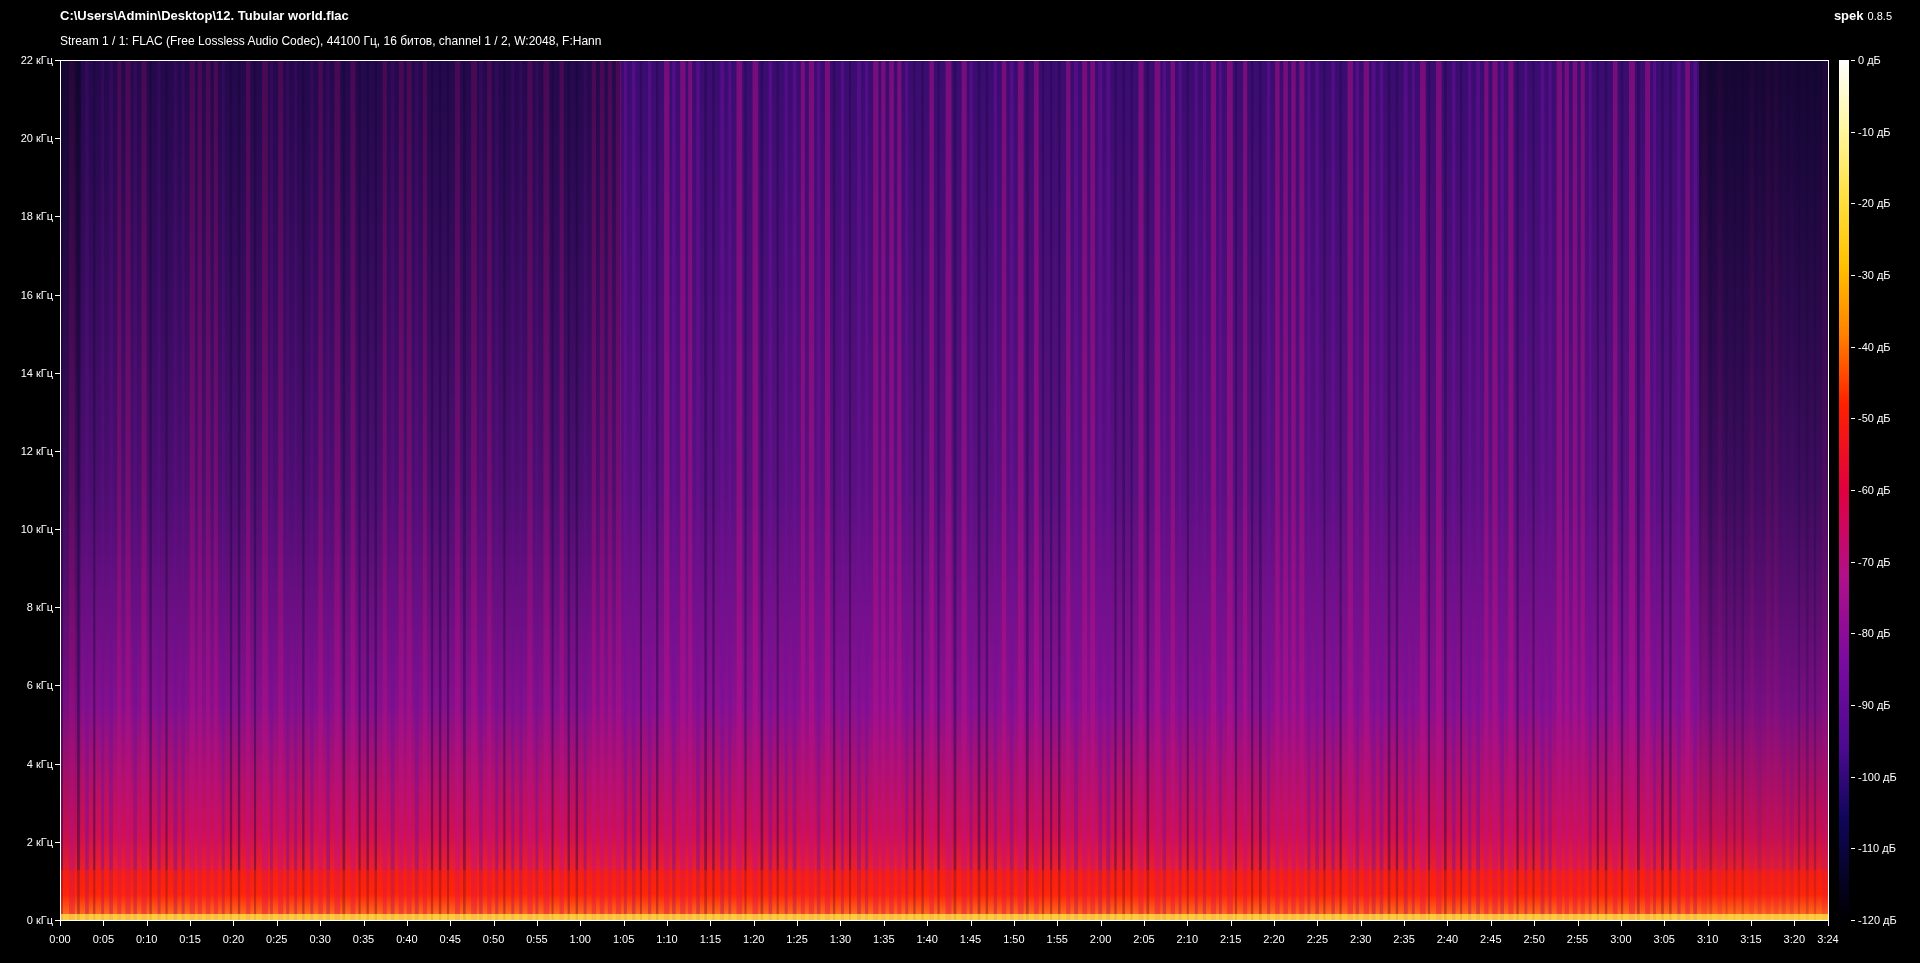  I want to click on time-label: 0:30, so click(320, 939).